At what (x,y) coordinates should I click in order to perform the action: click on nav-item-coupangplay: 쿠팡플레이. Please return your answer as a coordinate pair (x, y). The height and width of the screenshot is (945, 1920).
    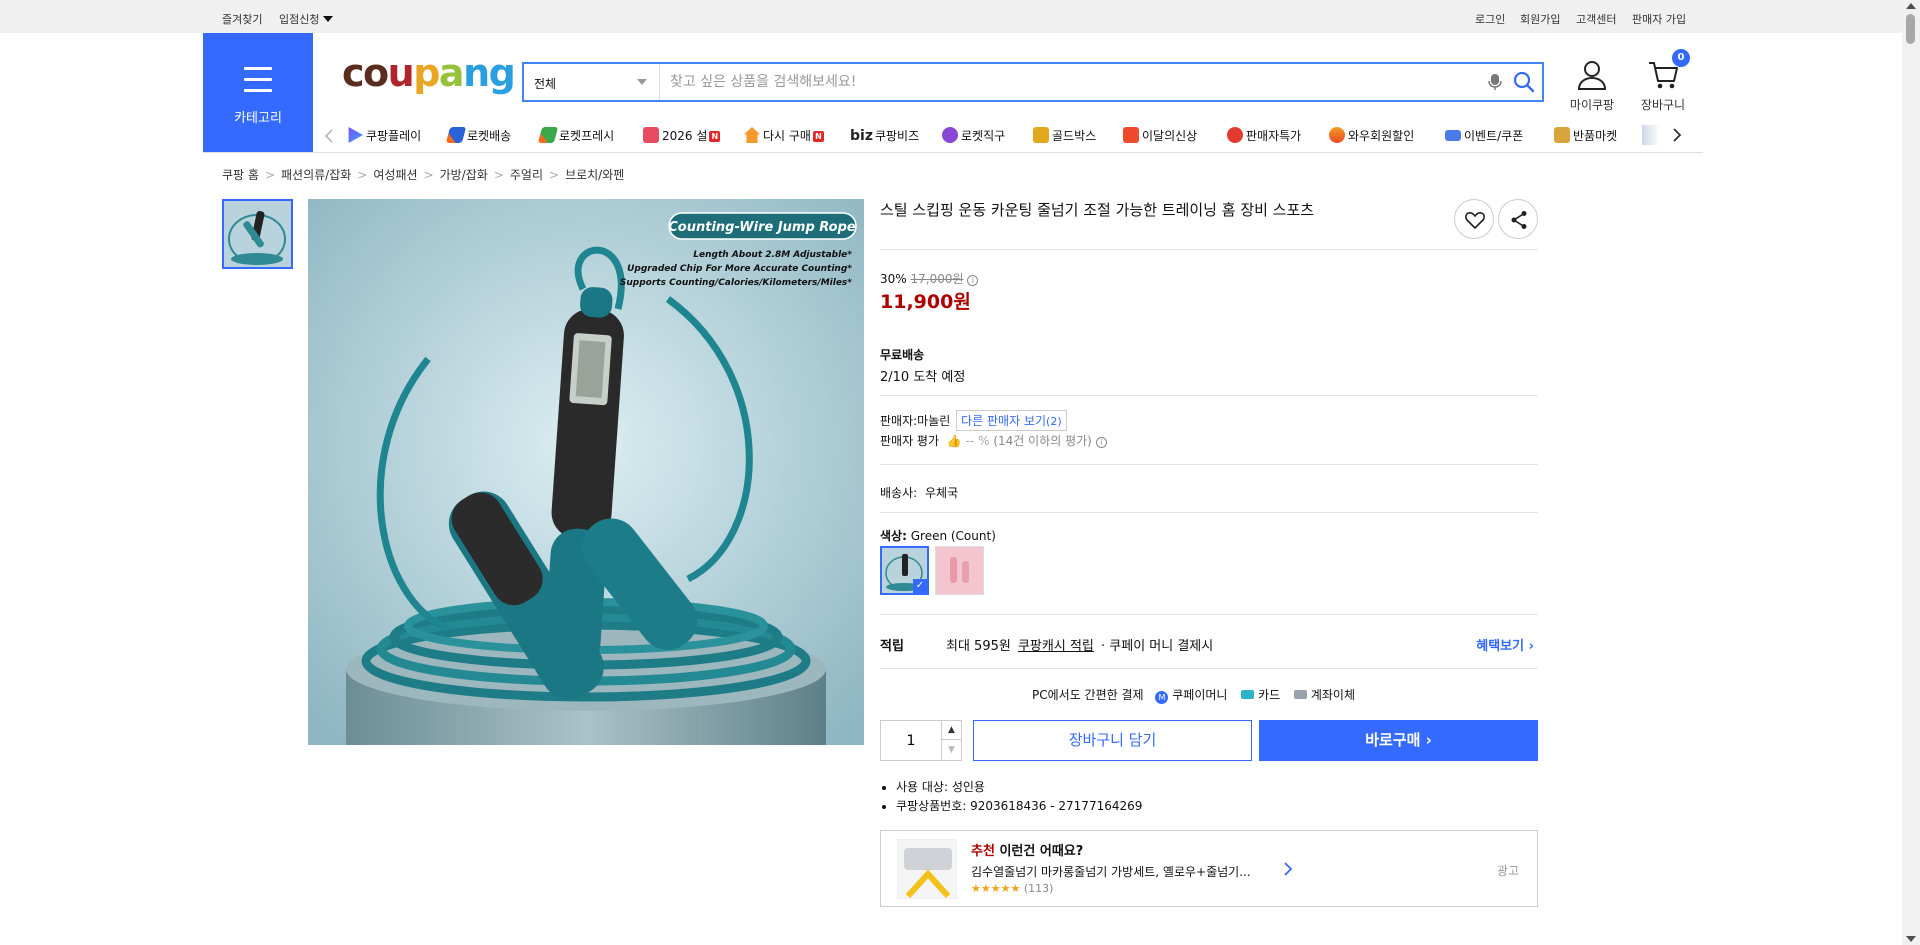
    Looking at the image, I should click on (384, 135).